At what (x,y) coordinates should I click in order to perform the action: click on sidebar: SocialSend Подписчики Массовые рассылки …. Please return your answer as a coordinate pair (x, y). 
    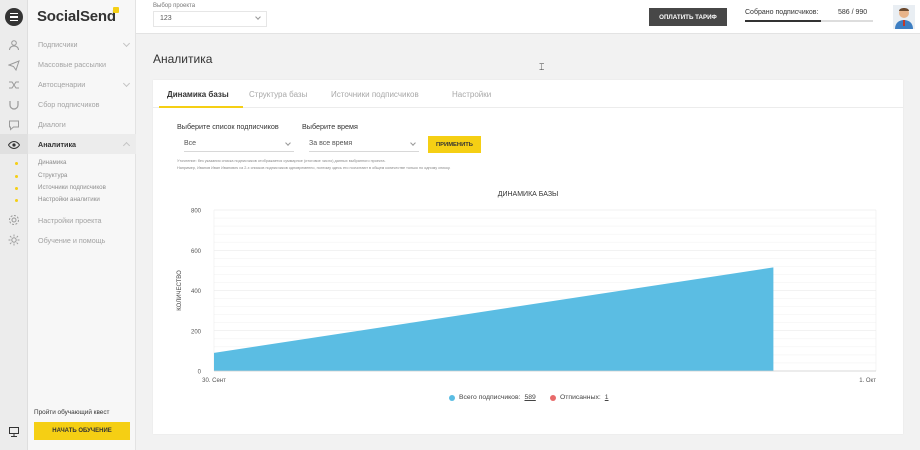
    Looking at the image, I should click on (75, 225).